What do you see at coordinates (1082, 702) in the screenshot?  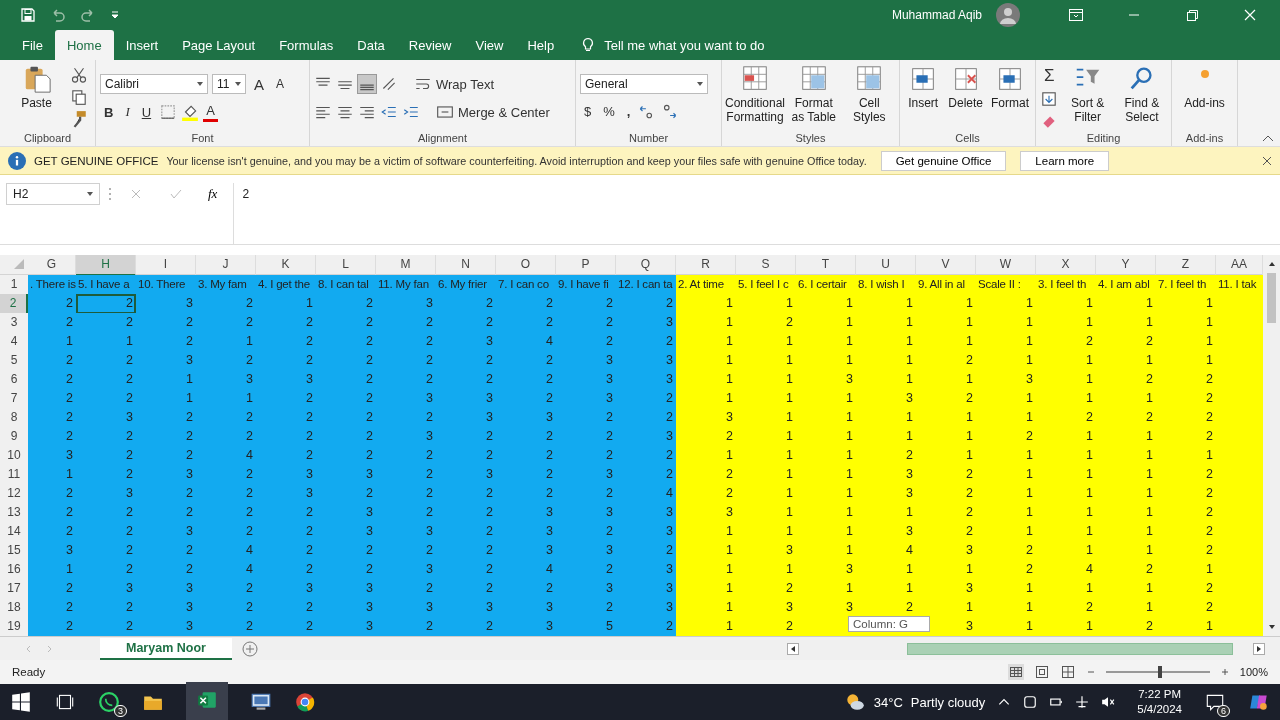 I see `airplane-icon` at bounding box center [1082, 702].